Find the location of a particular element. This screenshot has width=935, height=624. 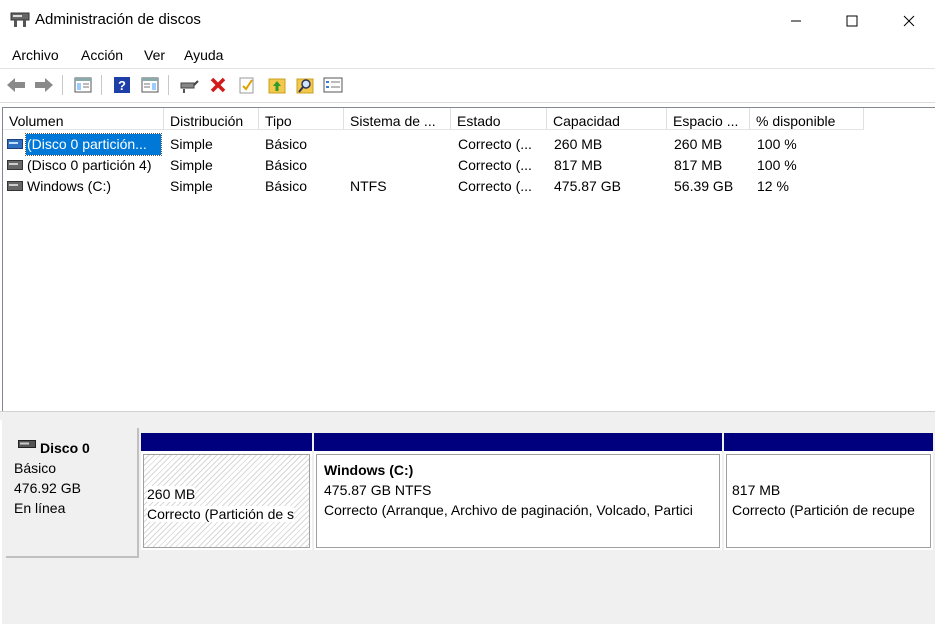

console-tree-icon is located at coordinates (83, 85).